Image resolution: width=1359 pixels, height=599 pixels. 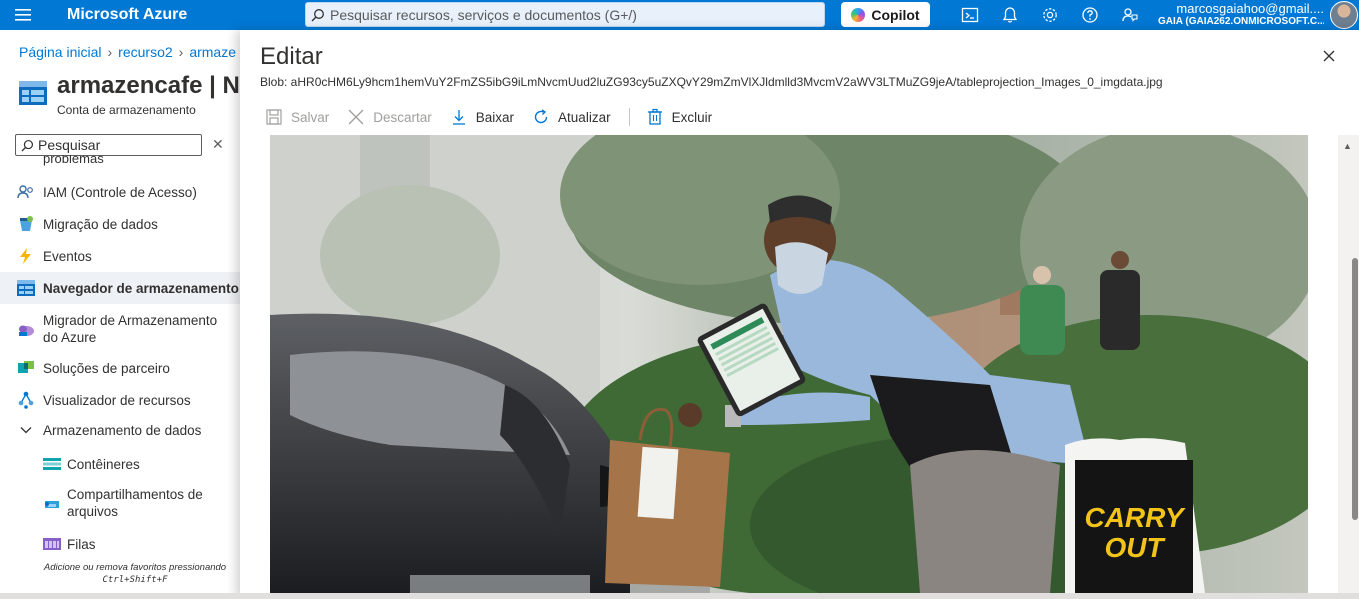 What do you see at coordinates (1329, 56) in the screenshot?
I see `close-icon` at bounding box center [1329, 56].